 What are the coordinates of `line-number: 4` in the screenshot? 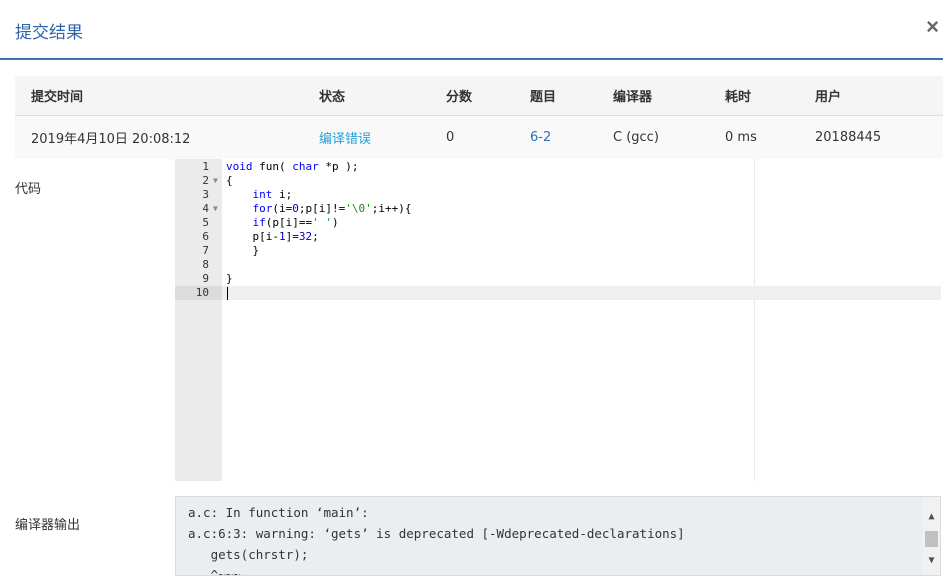 It's located at (205, 208).